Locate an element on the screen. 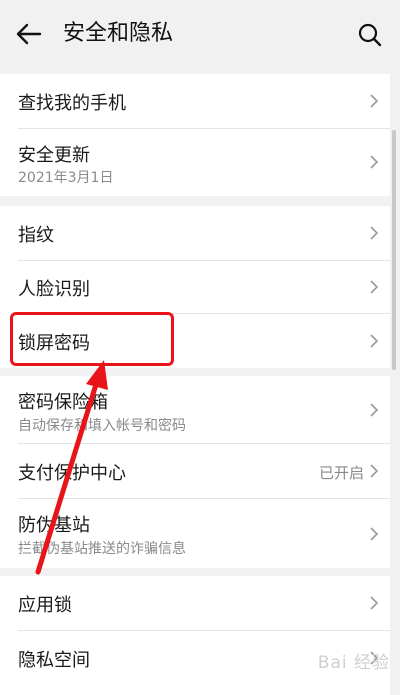 This screenshot has width=400, height=695. highlight-box is located at coordinates (92, 339).